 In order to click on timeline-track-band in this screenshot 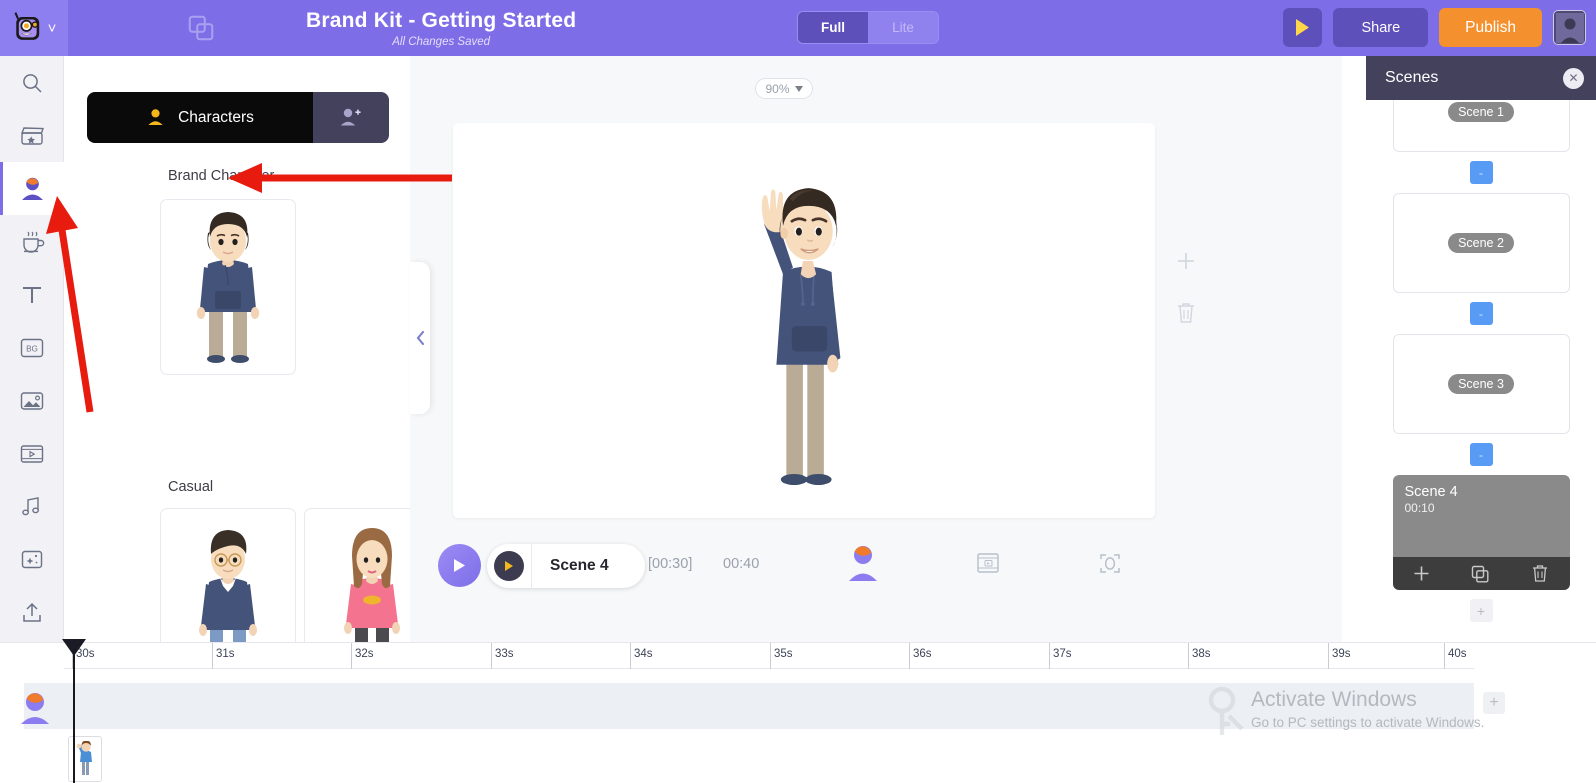, I will do `click(749, 706)`.